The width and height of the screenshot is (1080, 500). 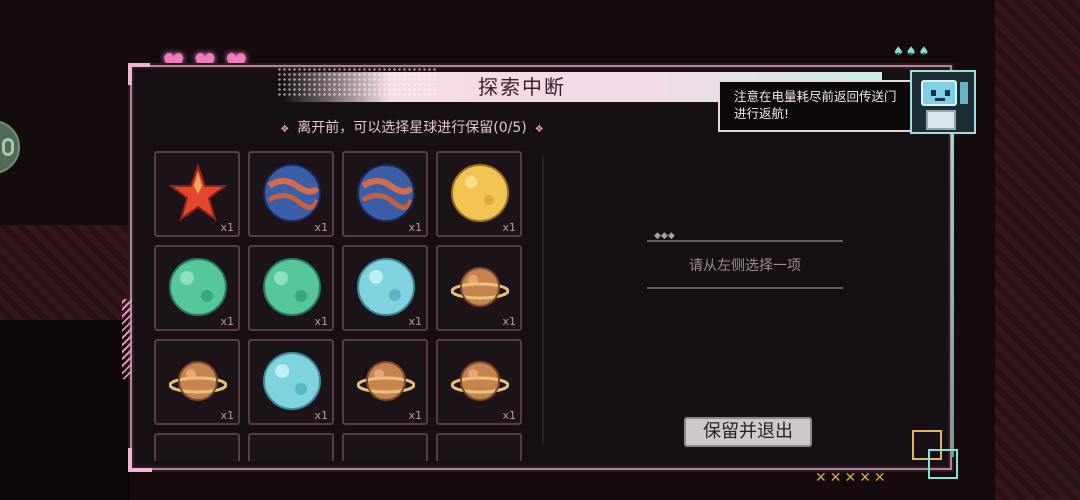 I want to click on keep-instructions: ❖ 离开前，可以选择星球进行保留(0/5) ❖, so click(x=412, y=127).